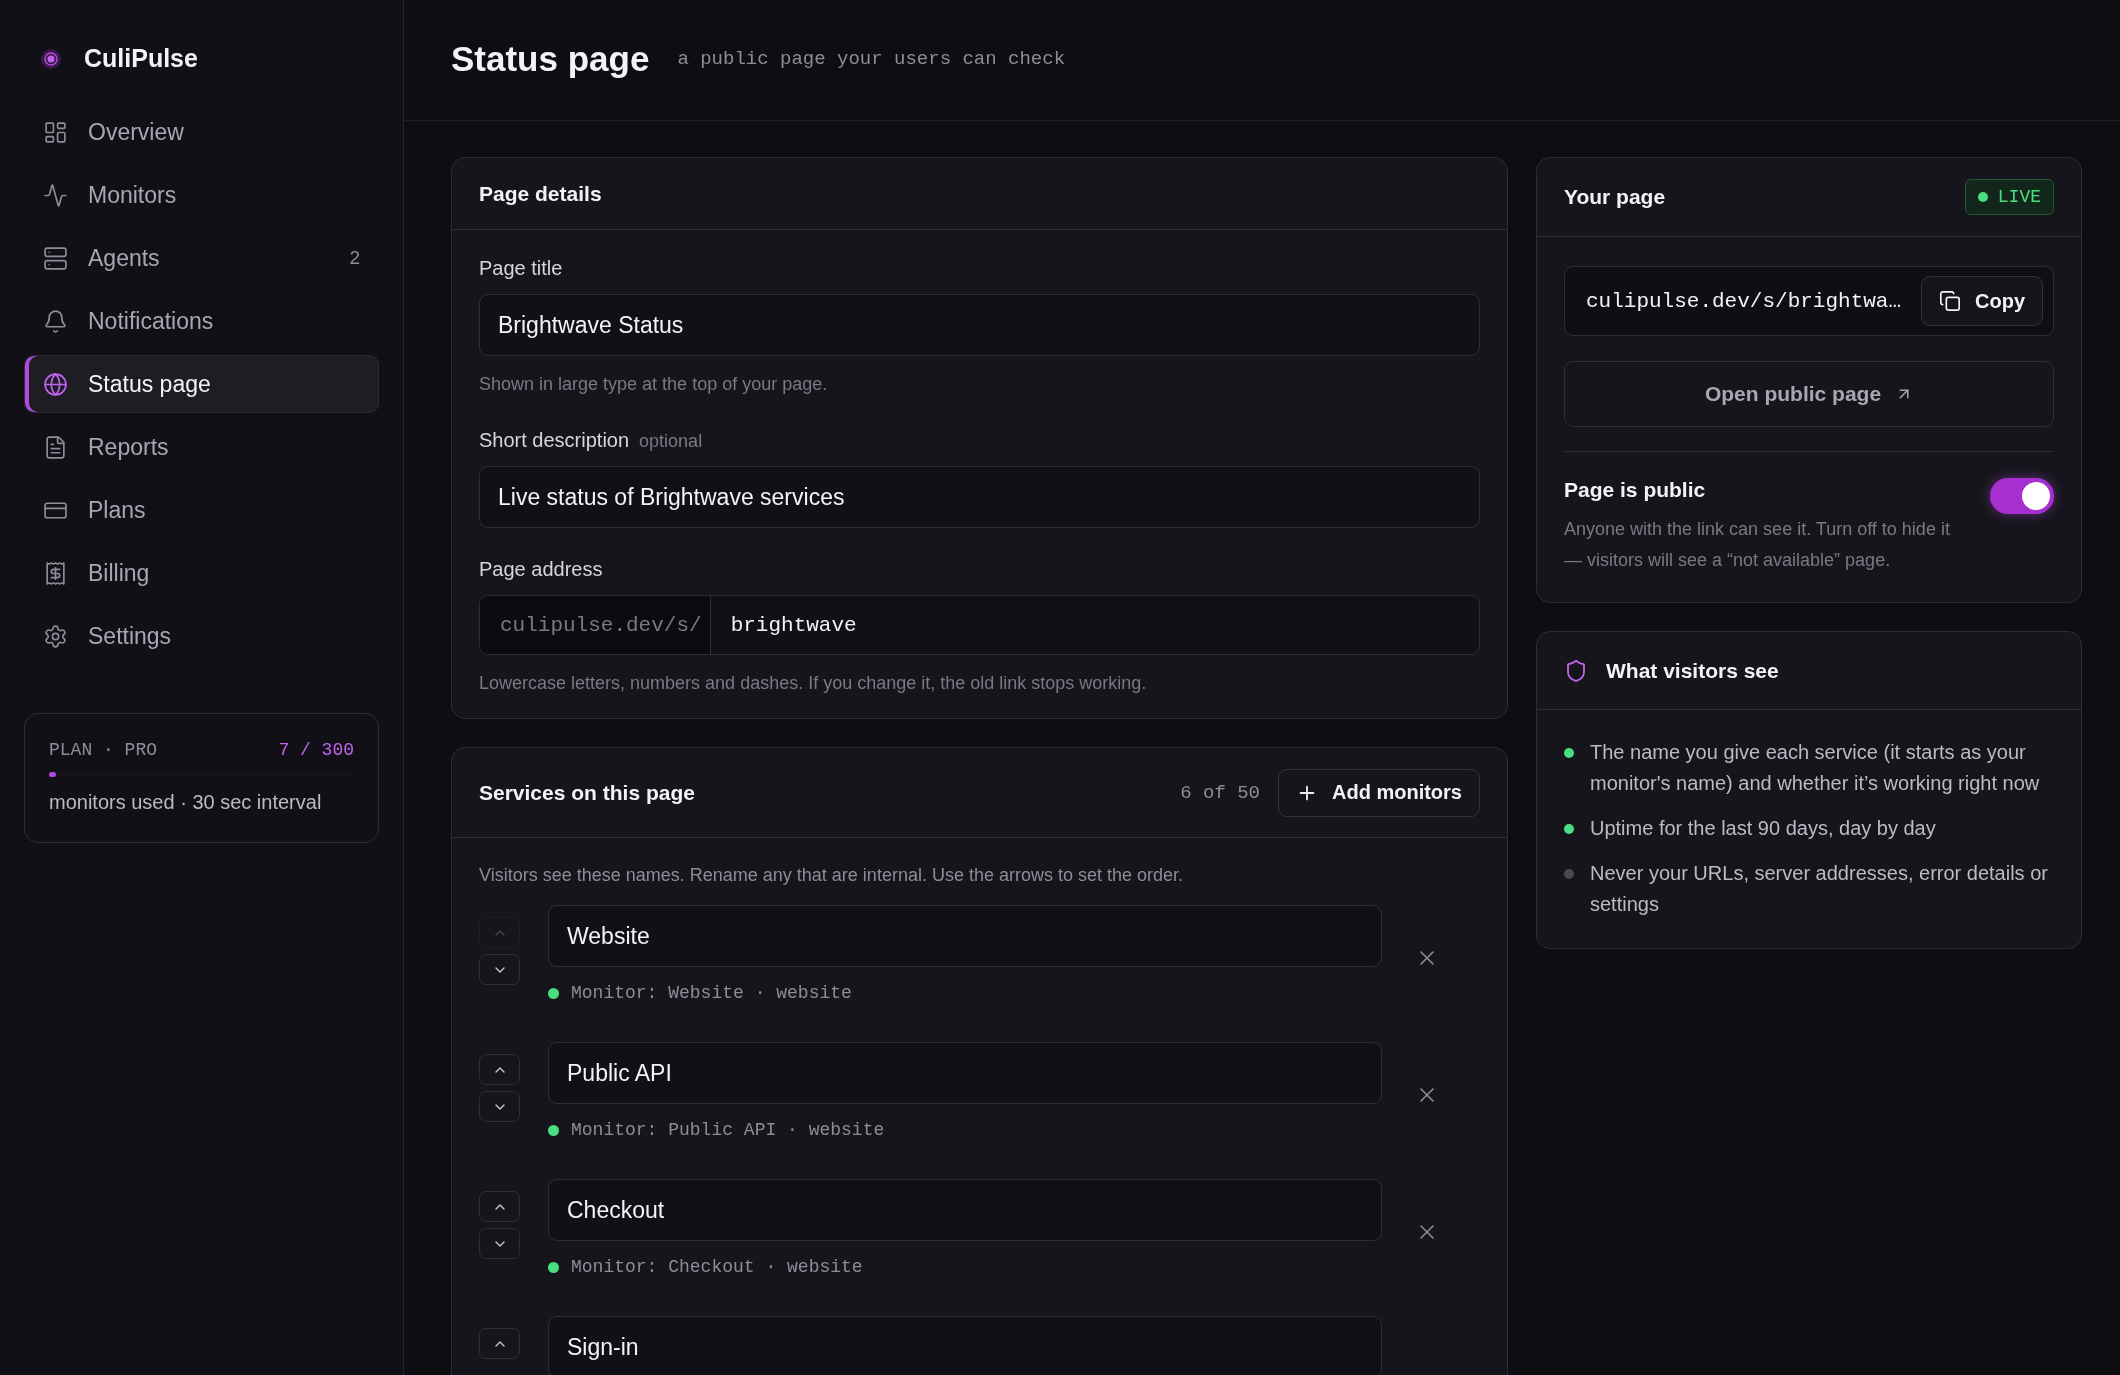 This screenshot has width=2120, height=1375. I want to click on card-title: What visitors see, so click(1693, 670).